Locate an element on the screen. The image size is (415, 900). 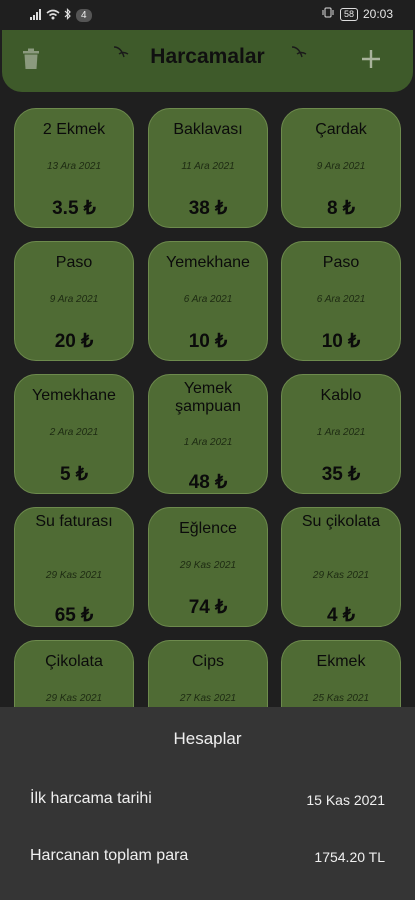
first-expense-date-label: İlk harcama tarihi is located at coordinates (91, 798).